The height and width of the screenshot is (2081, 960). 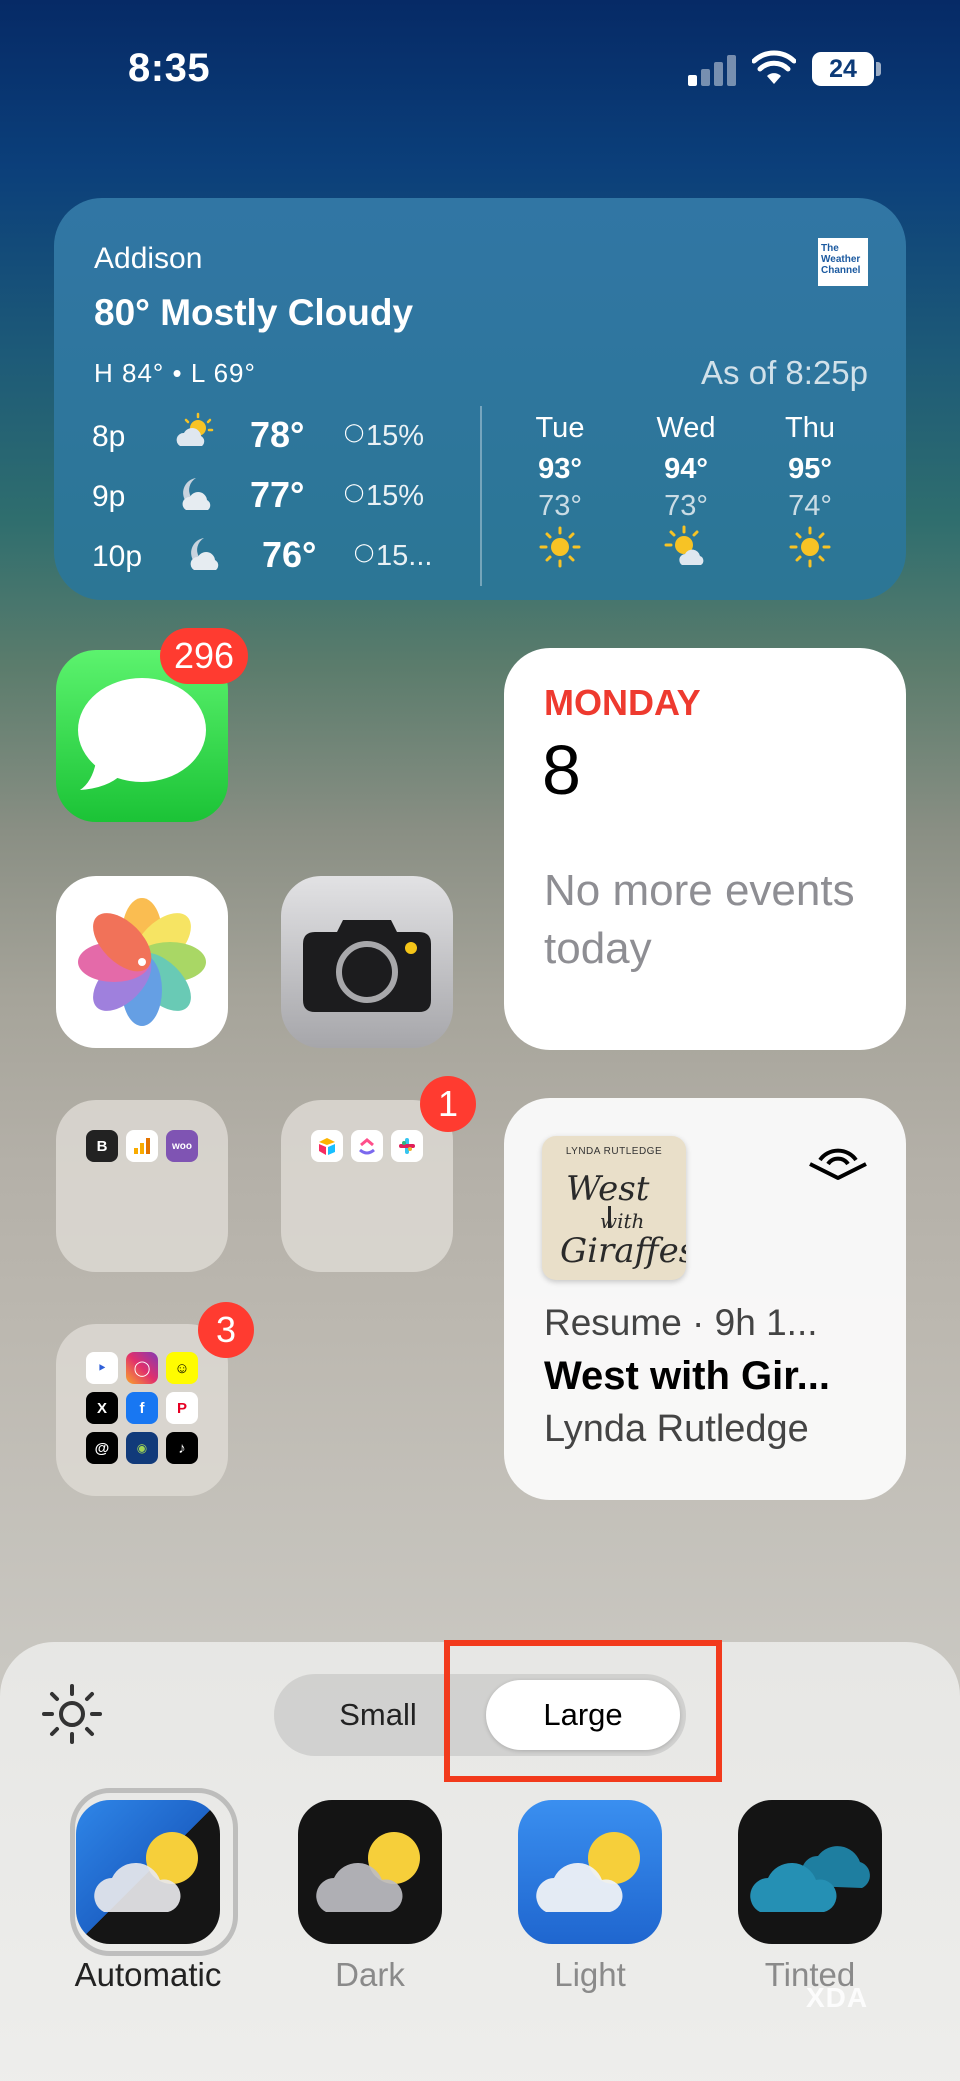 What do you see at coordinates (102, 1368) in the screenshot?
I see `bluesky-app-icon: ‣` at bounding box center [102, 1368].